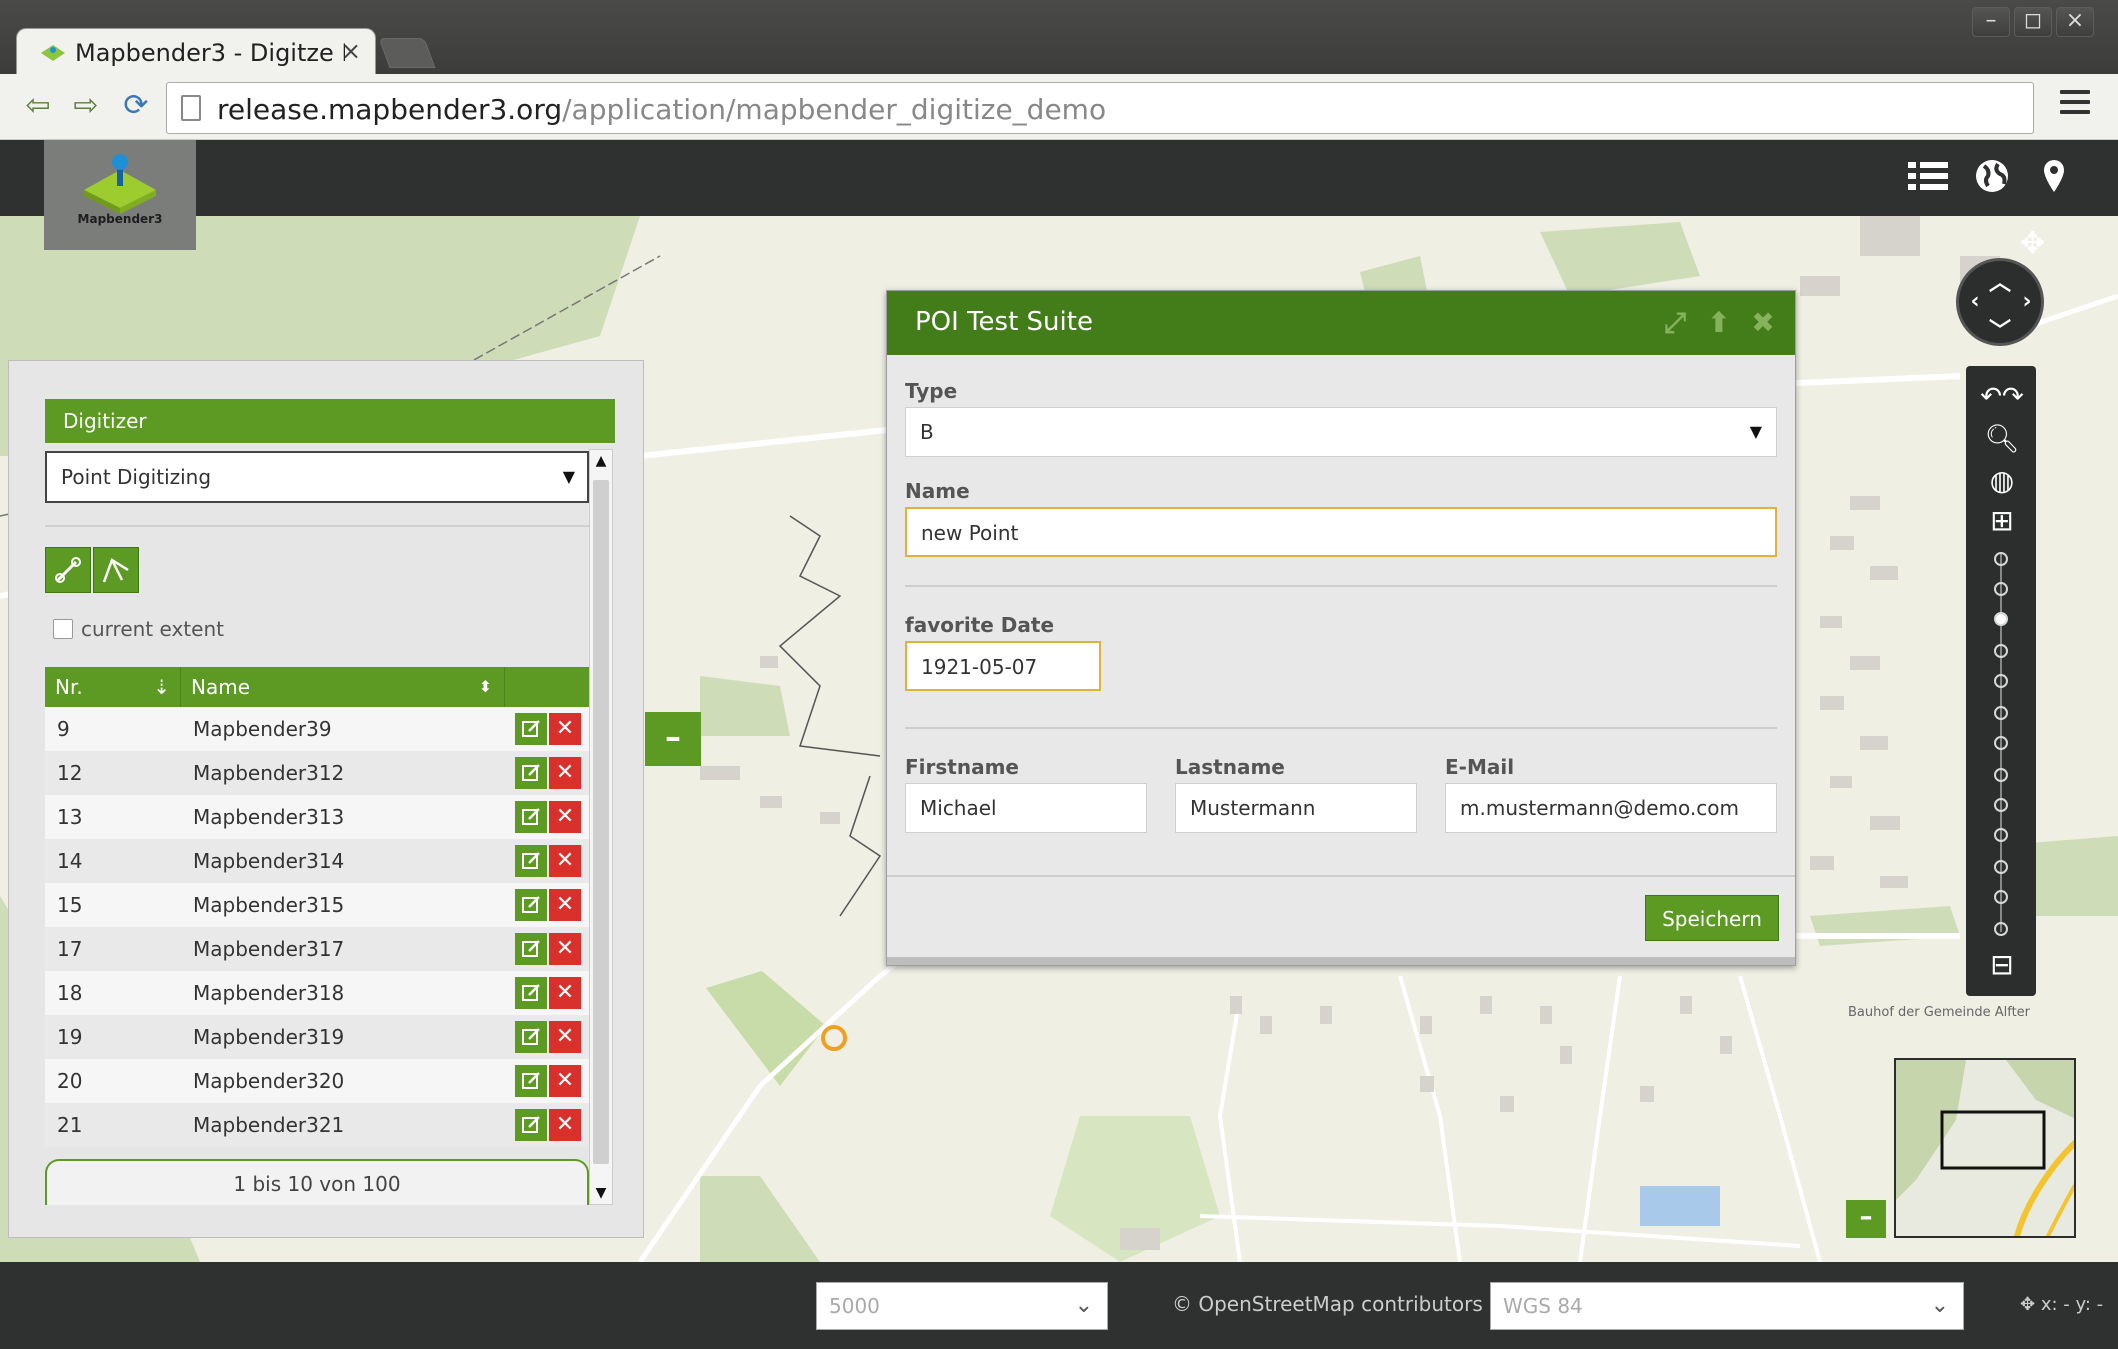 This screenshot has height=1349, width=2118. I want to click on scroll-down-icon: ▼, so click(601, 1193).